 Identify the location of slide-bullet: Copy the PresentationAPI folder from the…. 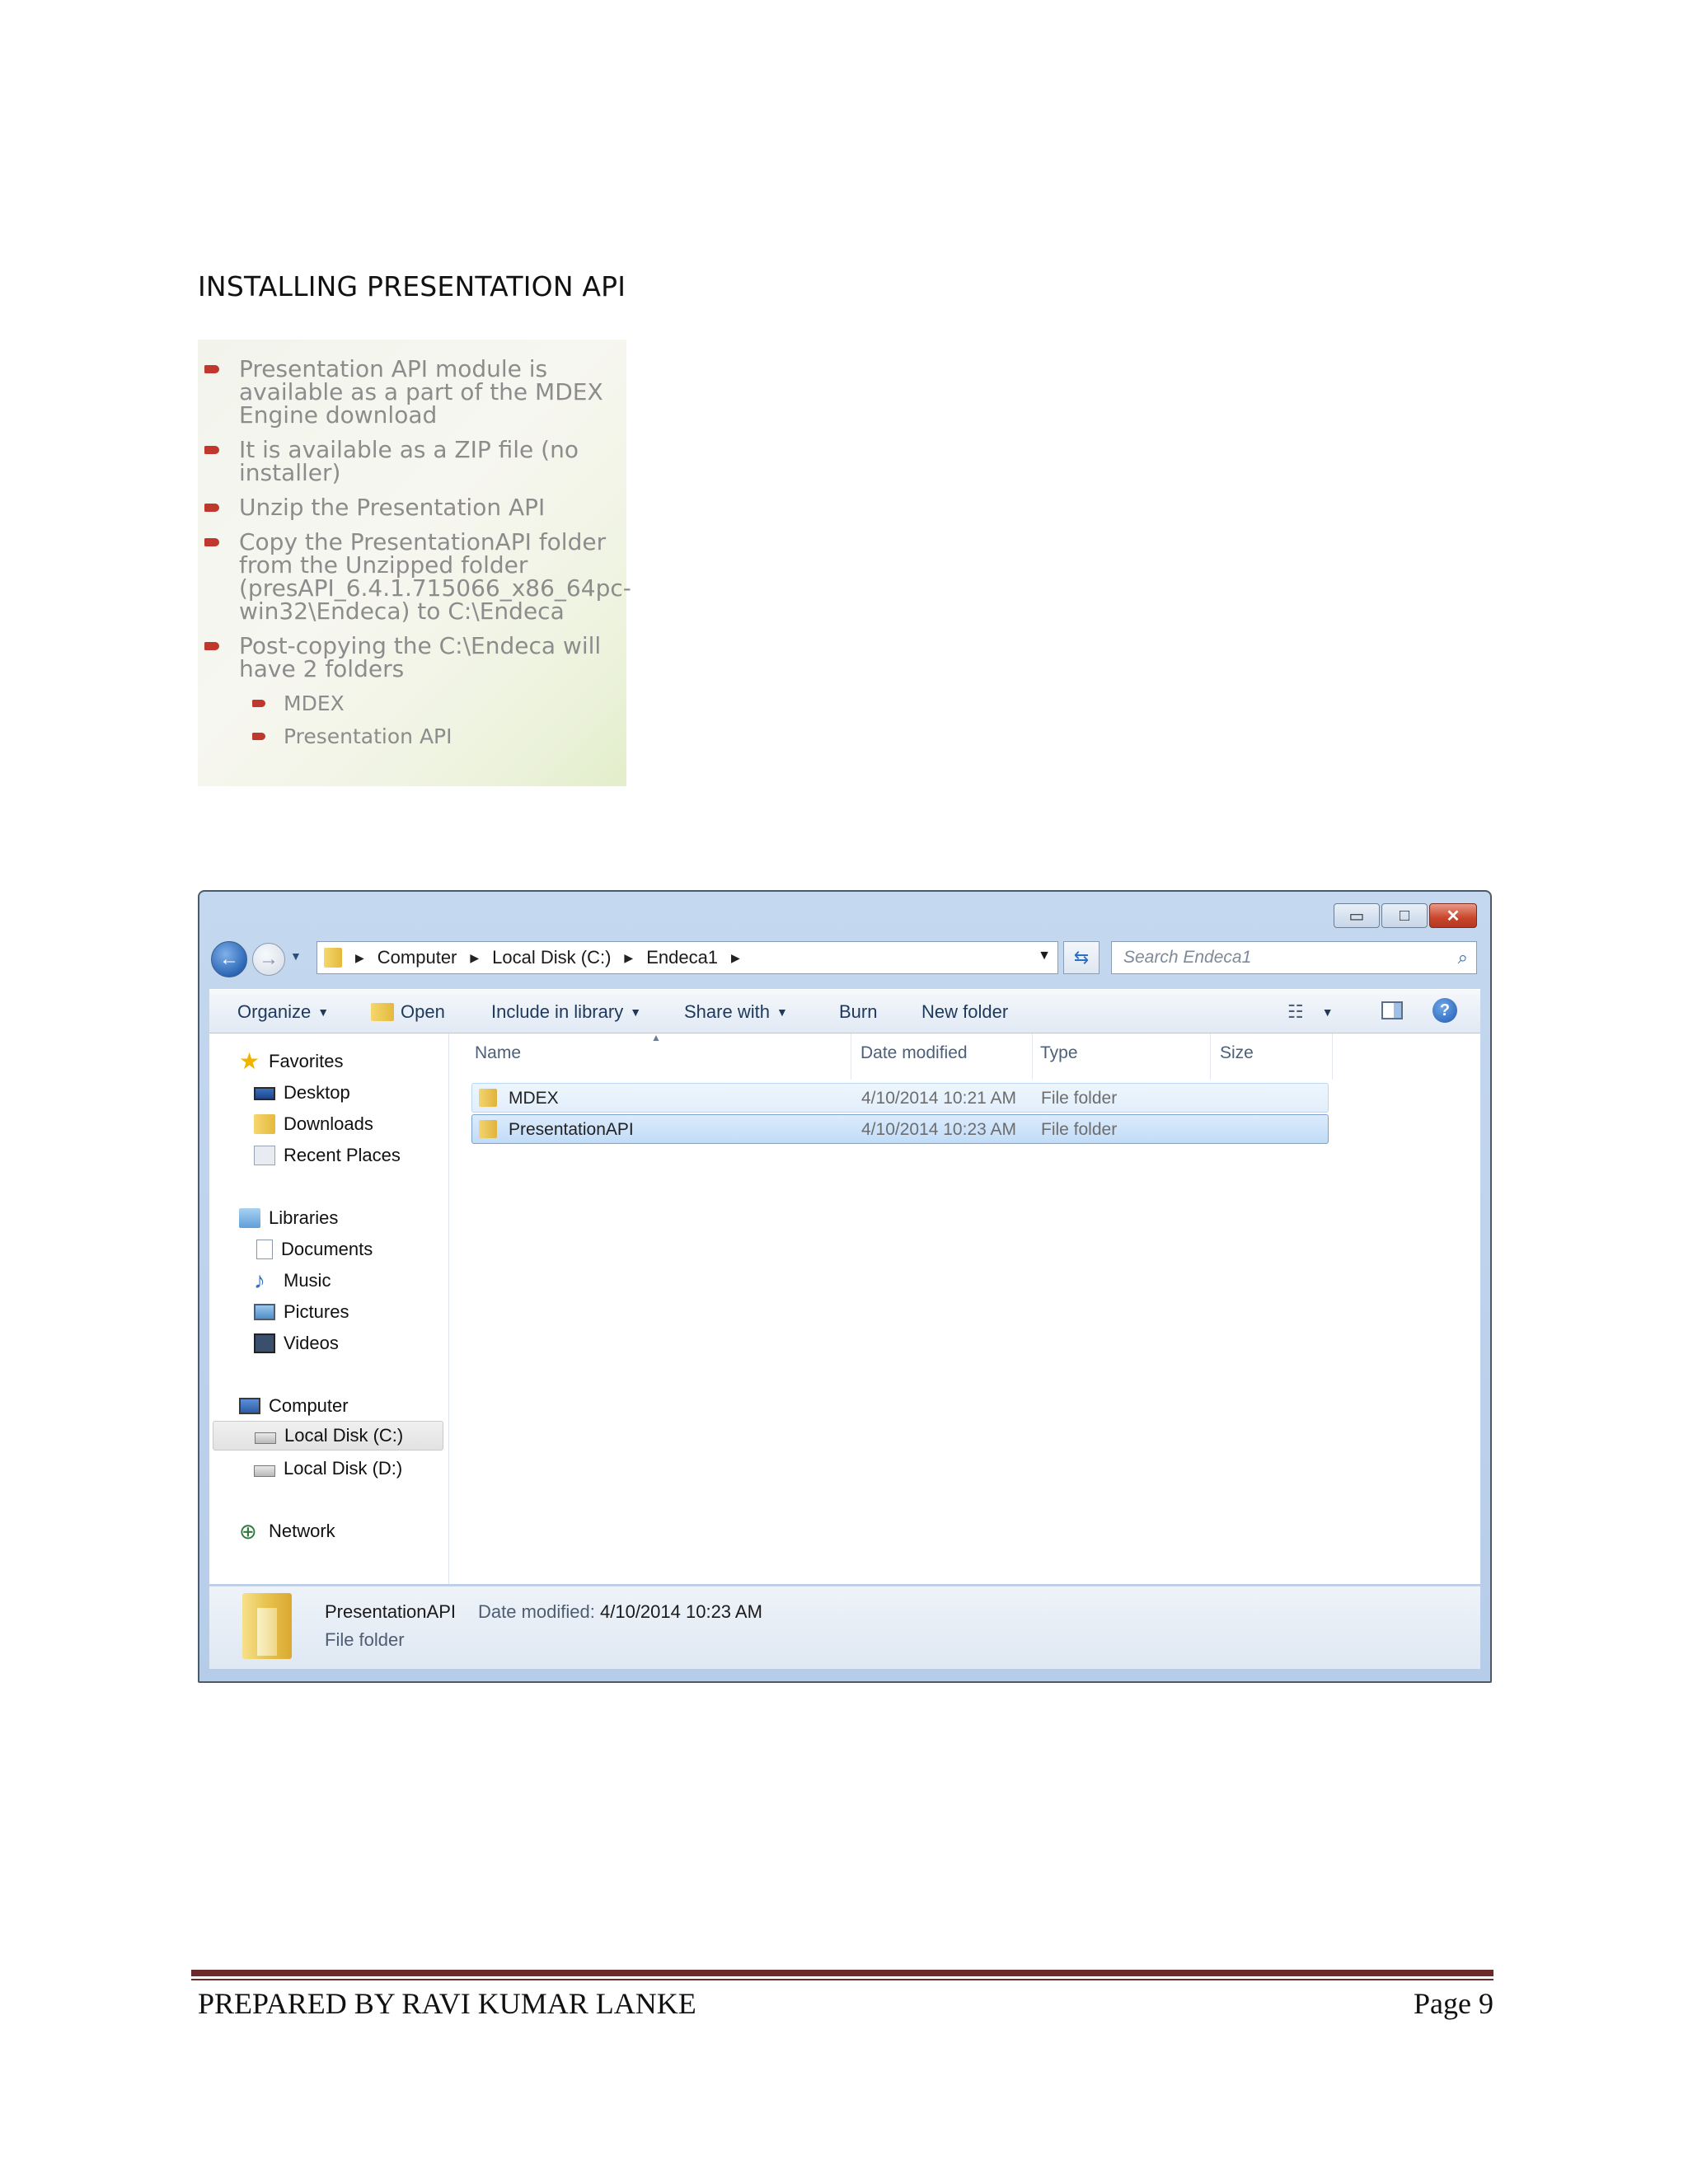
(414, 577).